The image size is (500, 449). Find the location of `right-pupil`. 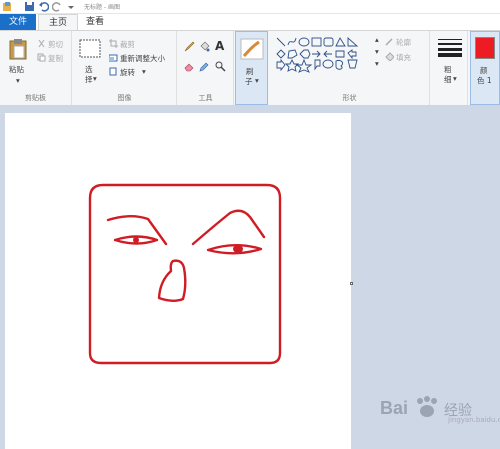

right-pupil is located at coordinates (238, 249).